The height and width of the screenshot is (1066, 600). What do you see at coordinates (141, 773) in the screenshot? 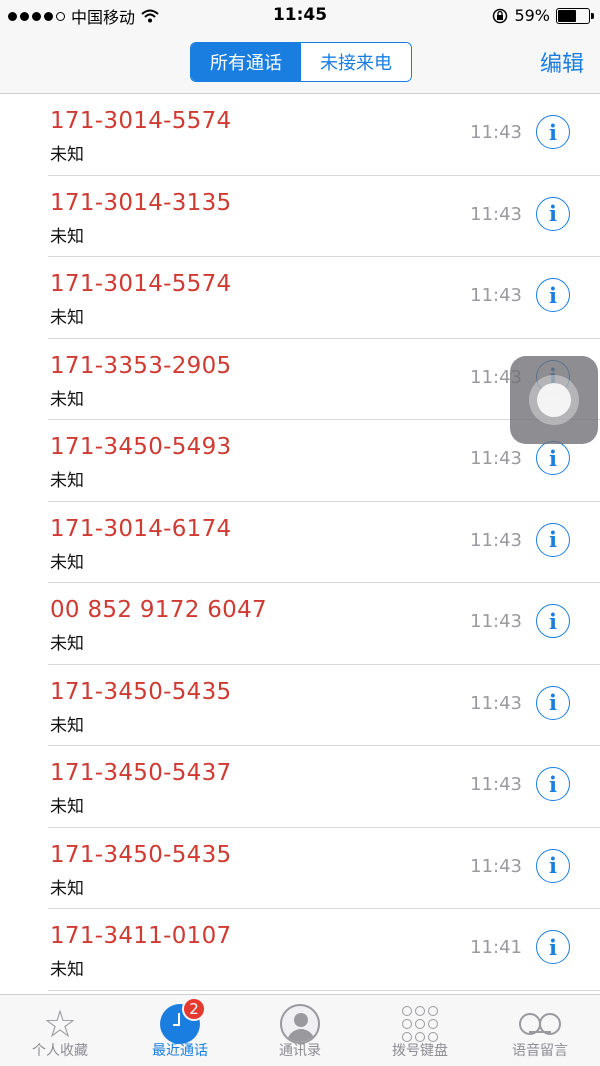
I see `call-number: 171-3450-5437` at bounding box center [141, 773].